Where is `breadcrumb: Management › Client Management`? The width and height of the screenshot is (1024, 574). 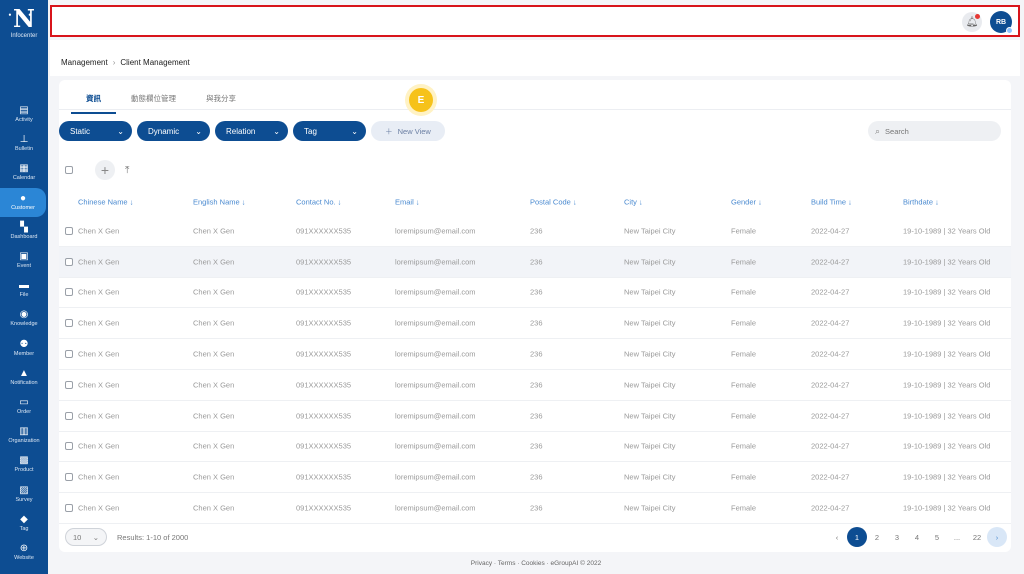
breadcrumb: Management › Client Management is located at coordinates (125, 62).